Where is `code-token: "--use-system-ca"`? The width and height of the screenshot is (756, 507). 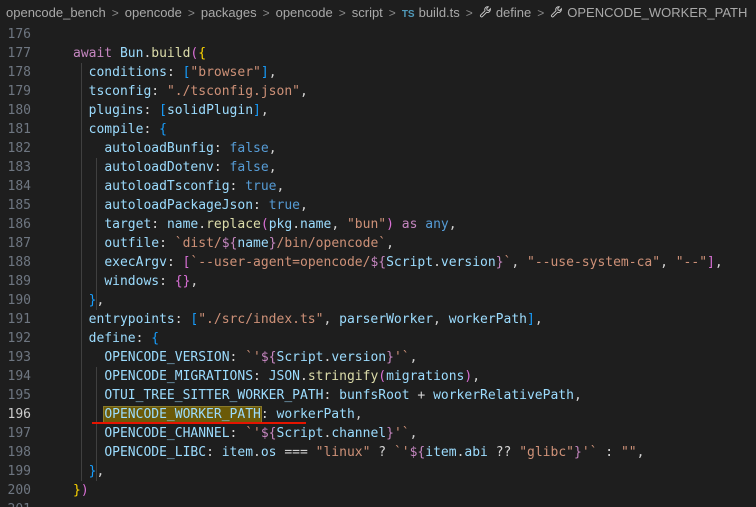 code-token: "--use-system-ca" is located at coordinates (594, 262).